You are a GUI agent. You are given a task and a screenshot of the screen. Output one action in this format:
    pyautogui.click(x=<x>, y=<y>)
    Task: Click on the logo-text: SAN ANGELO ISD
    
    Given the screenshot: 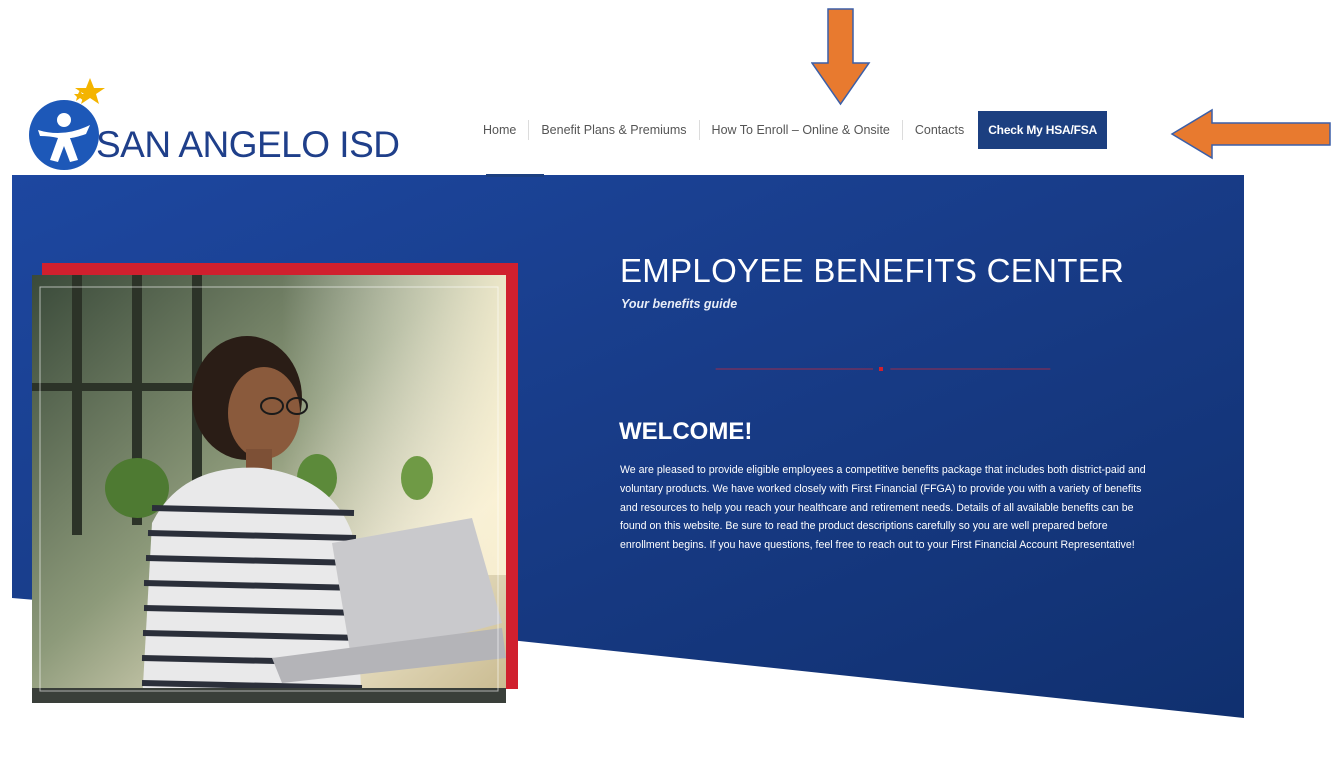 What is the action you would take?
    pyautogui.click(x=248, y=145)
    